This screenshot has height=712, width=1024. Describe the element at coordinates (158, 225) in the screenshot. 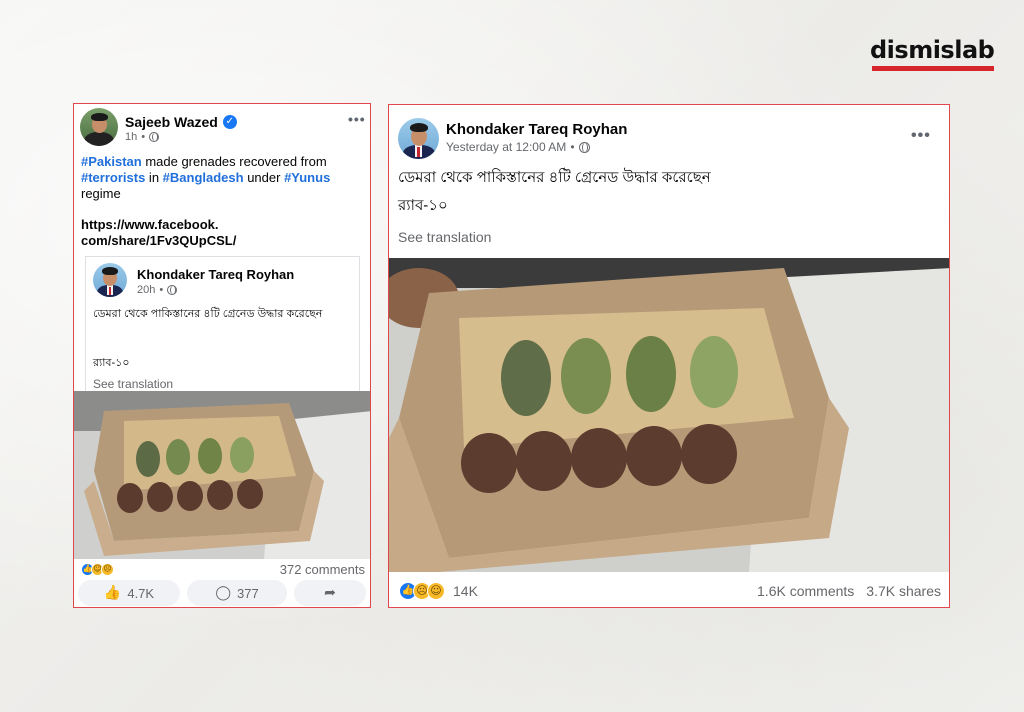

I see `link-line-1: https://www.facebook.` at that location.